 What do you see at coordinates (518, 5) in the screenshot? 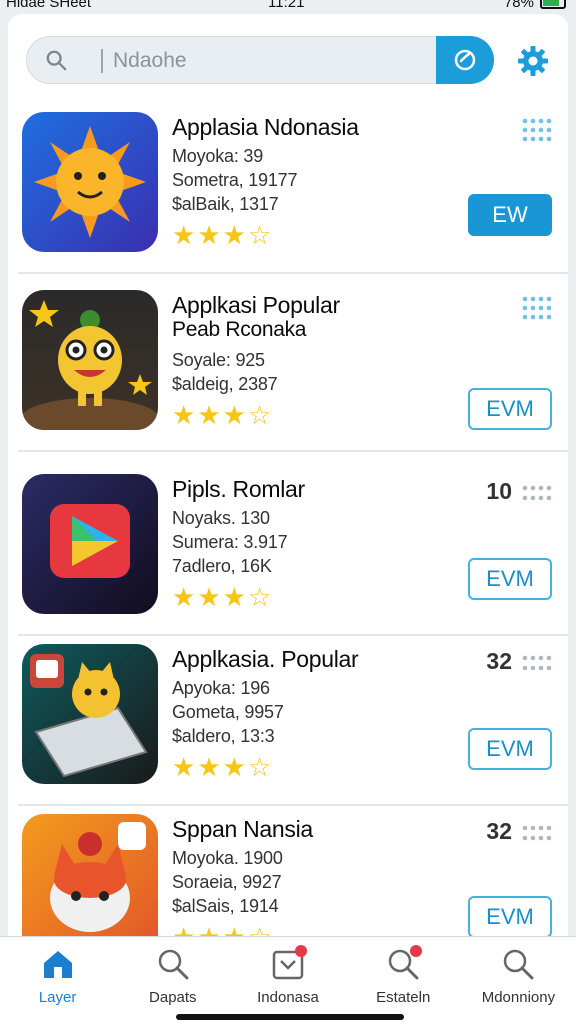
I see `battery-percent: 78%` at bounding box center [518, 5].